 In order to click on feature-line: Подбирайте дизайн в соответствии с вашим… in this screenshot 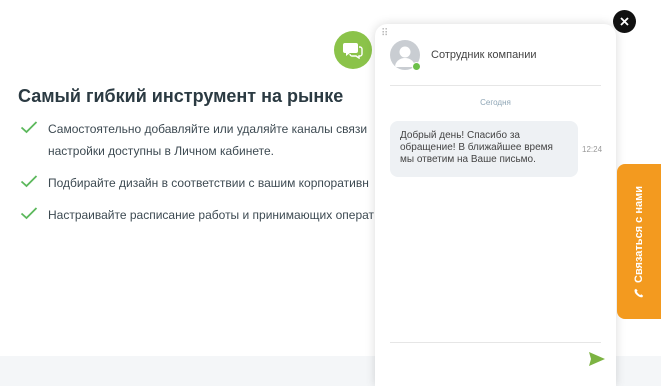, I will do `click(208, 183)`.